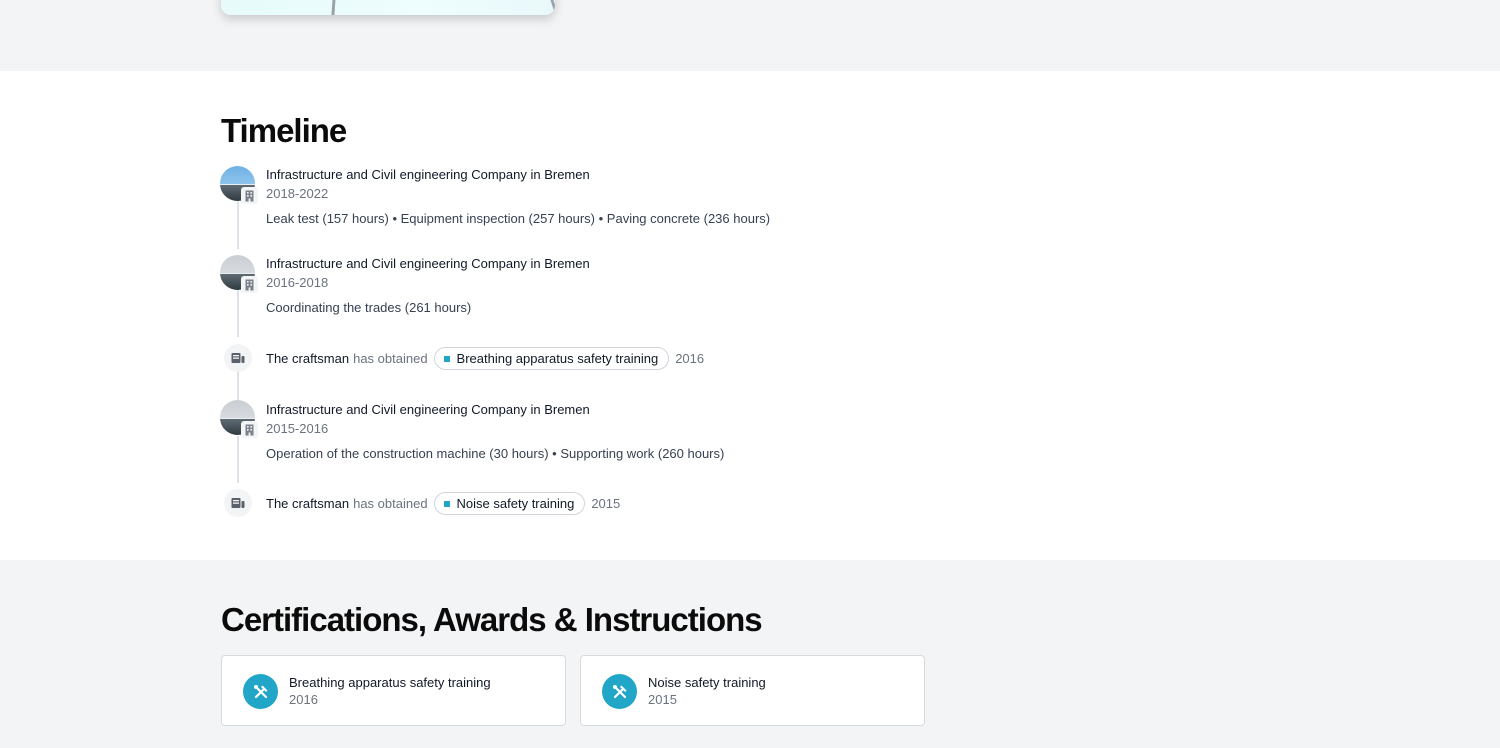 The height and width of the screenshot is (748, 1500). I want to click on certification-name: Breathing apparatus safety training, so click(390, 682).